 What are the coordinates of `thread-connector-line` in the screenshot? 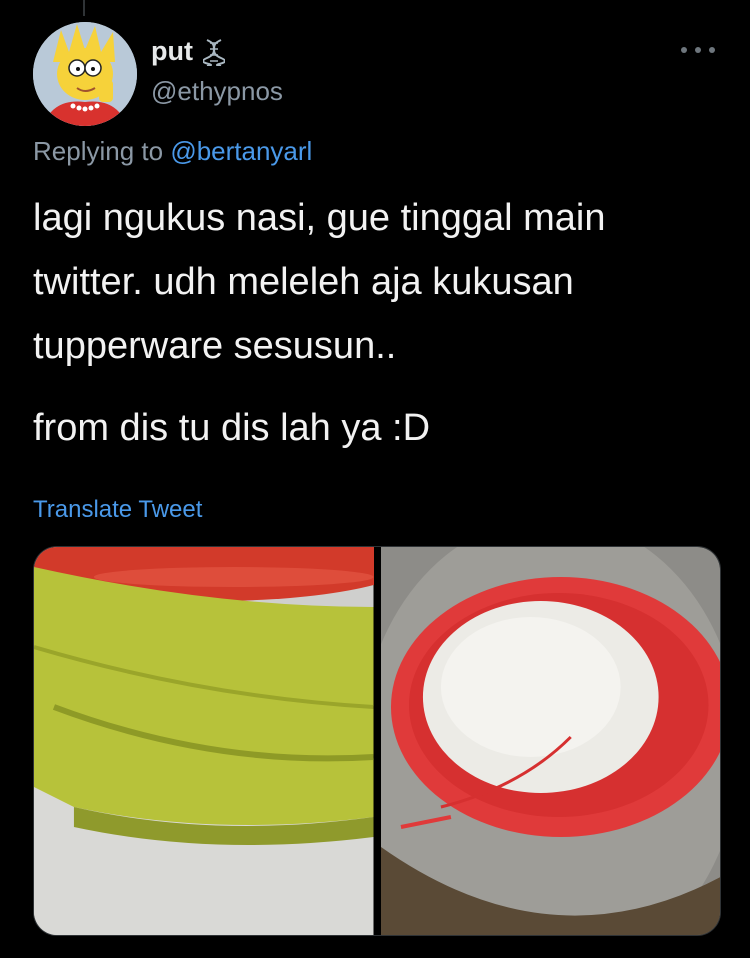 It's located at (84, 8).